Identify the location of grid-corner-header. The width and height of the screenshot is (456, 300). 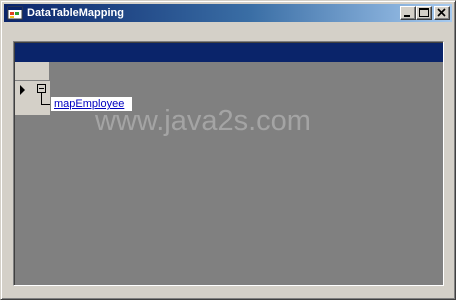
(32, 71).